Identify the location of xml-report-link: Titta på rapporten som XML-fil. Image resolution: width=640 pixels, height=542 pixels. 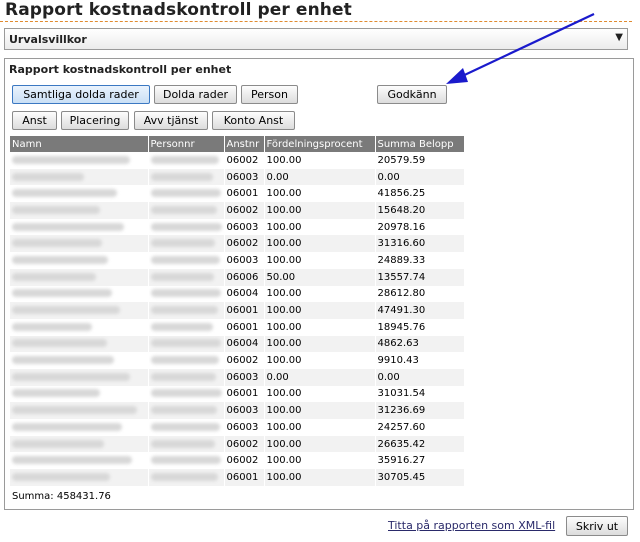
(471, 525).